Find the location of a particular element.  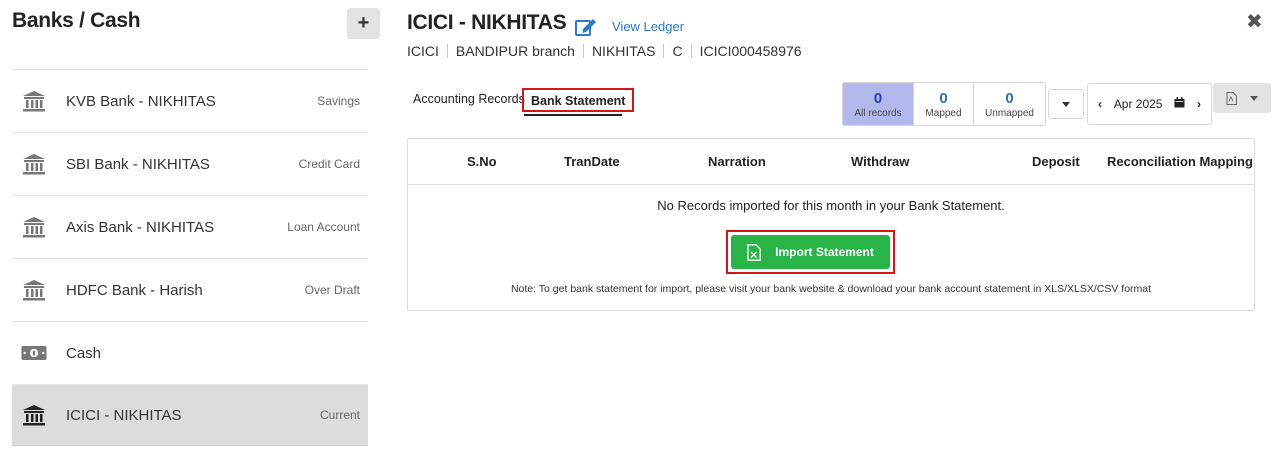

filter-mapped: 0 Mapped is located at coordinates (944, 104).